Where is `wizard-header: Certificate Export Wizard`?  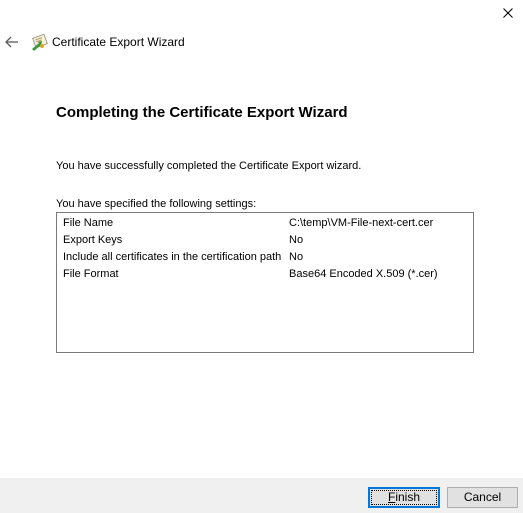
wizard-header: Certificate Export Wizard is located at coordinates (261, 42).